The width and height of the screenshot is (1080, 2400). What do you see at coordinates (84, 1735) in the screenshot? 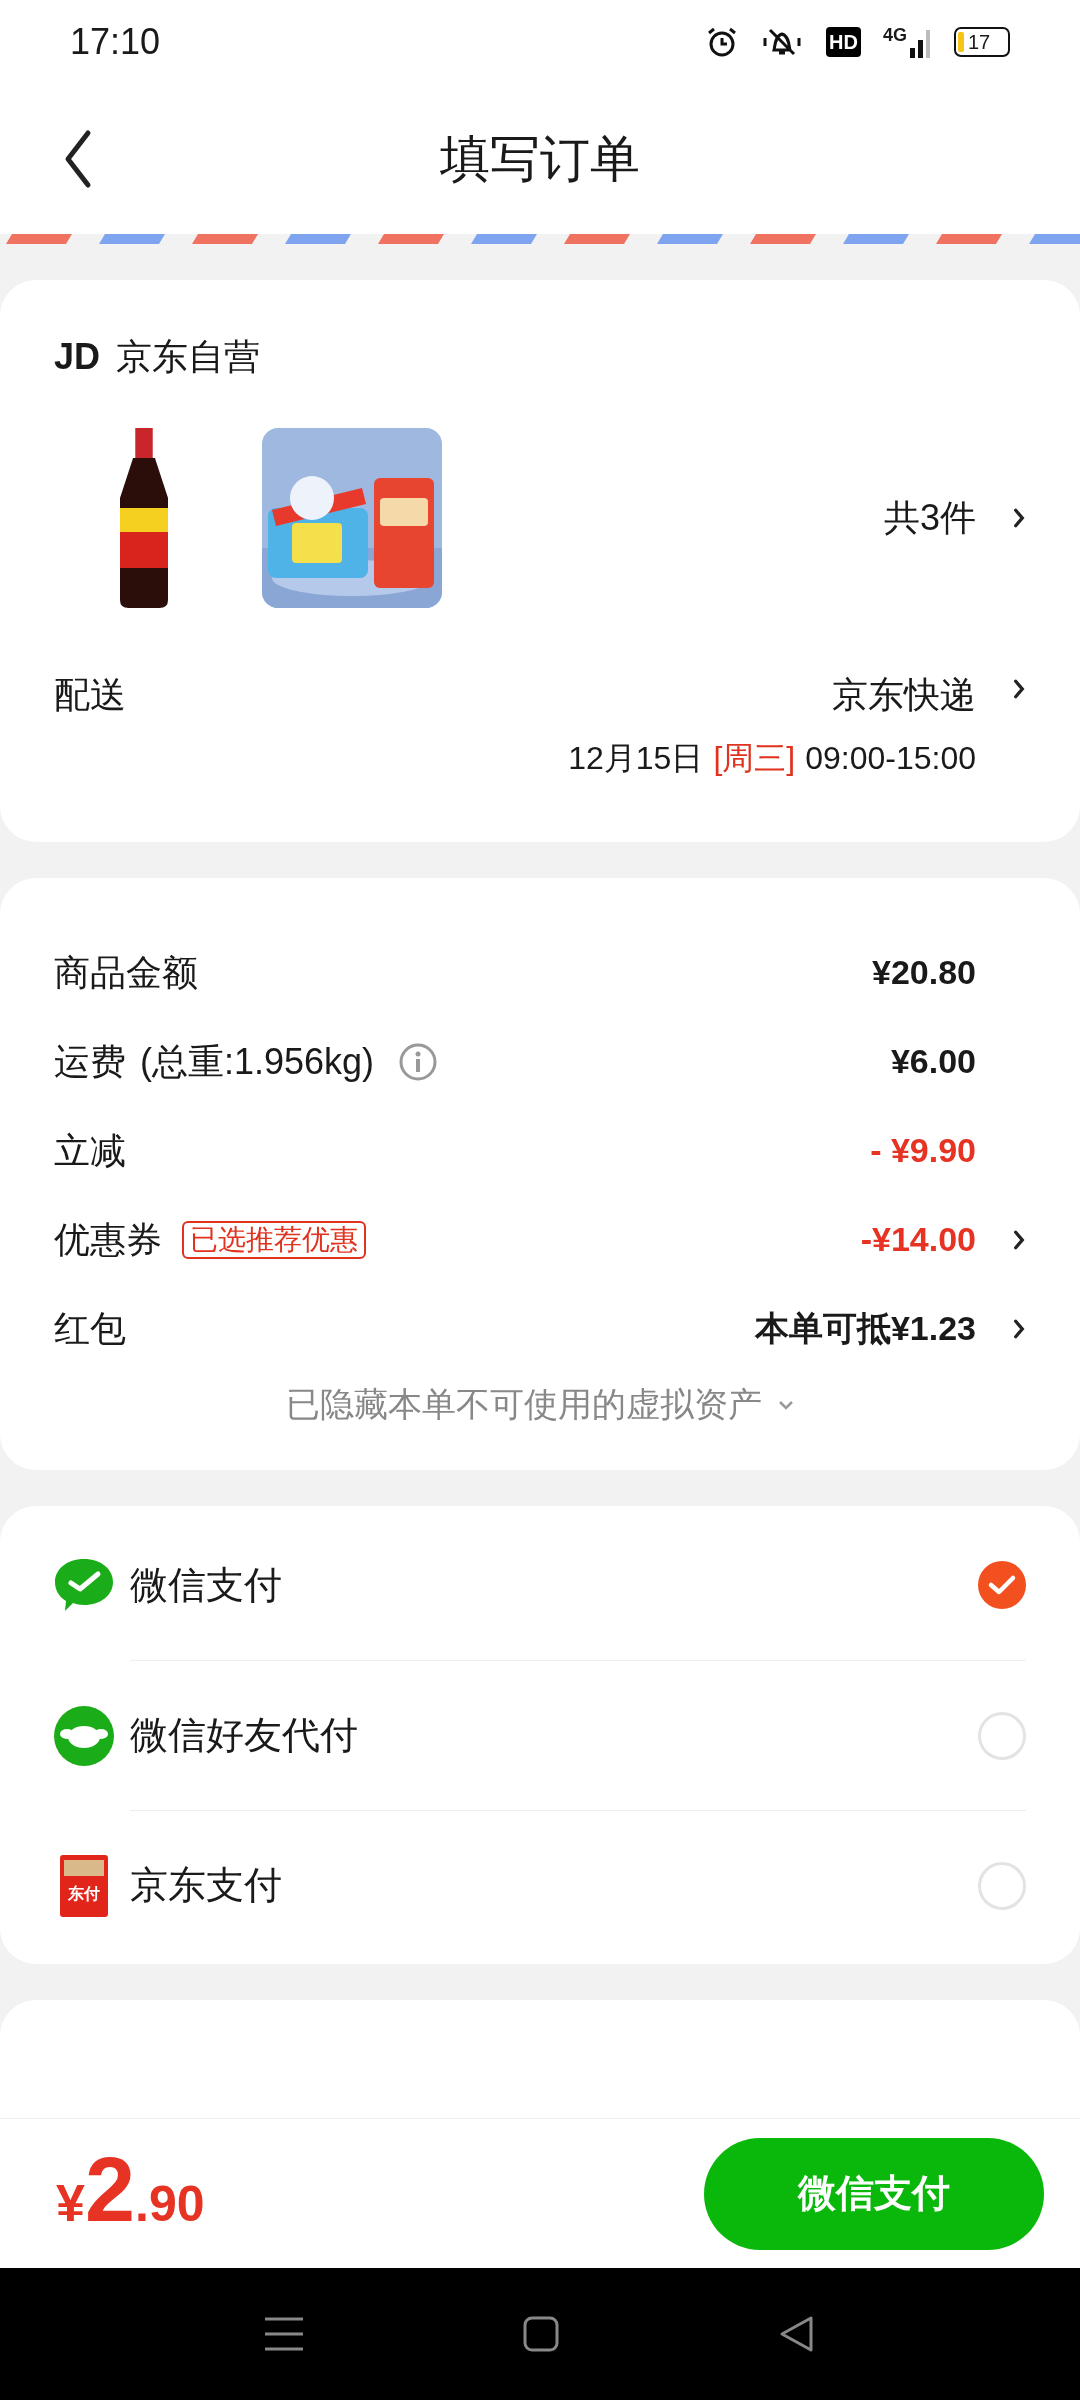
I see `round-logo-icon` at bounding box center [84, 1735].